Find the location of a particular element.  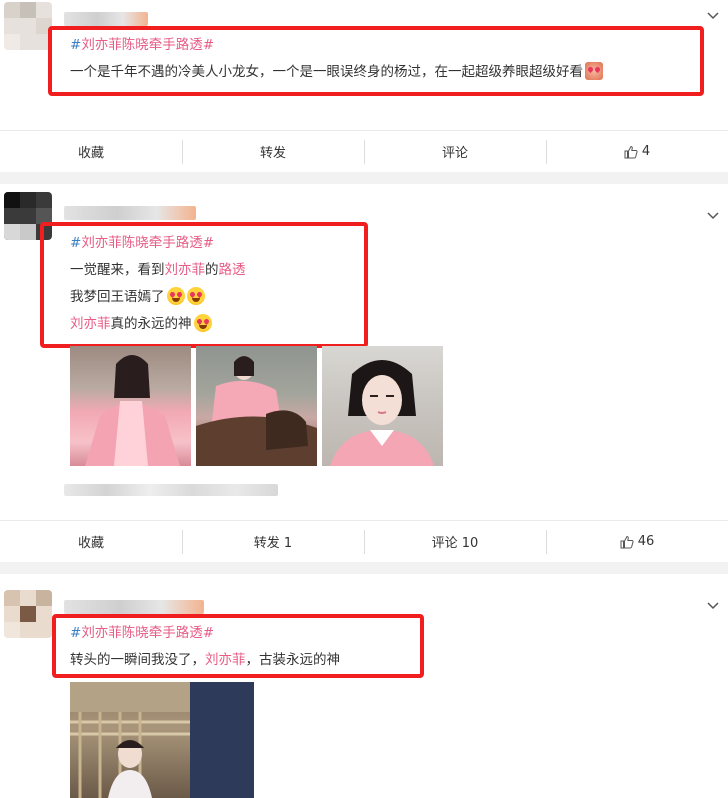

action-bar: 收藏 转发 评论 4 is located at coordinates (364, 151).